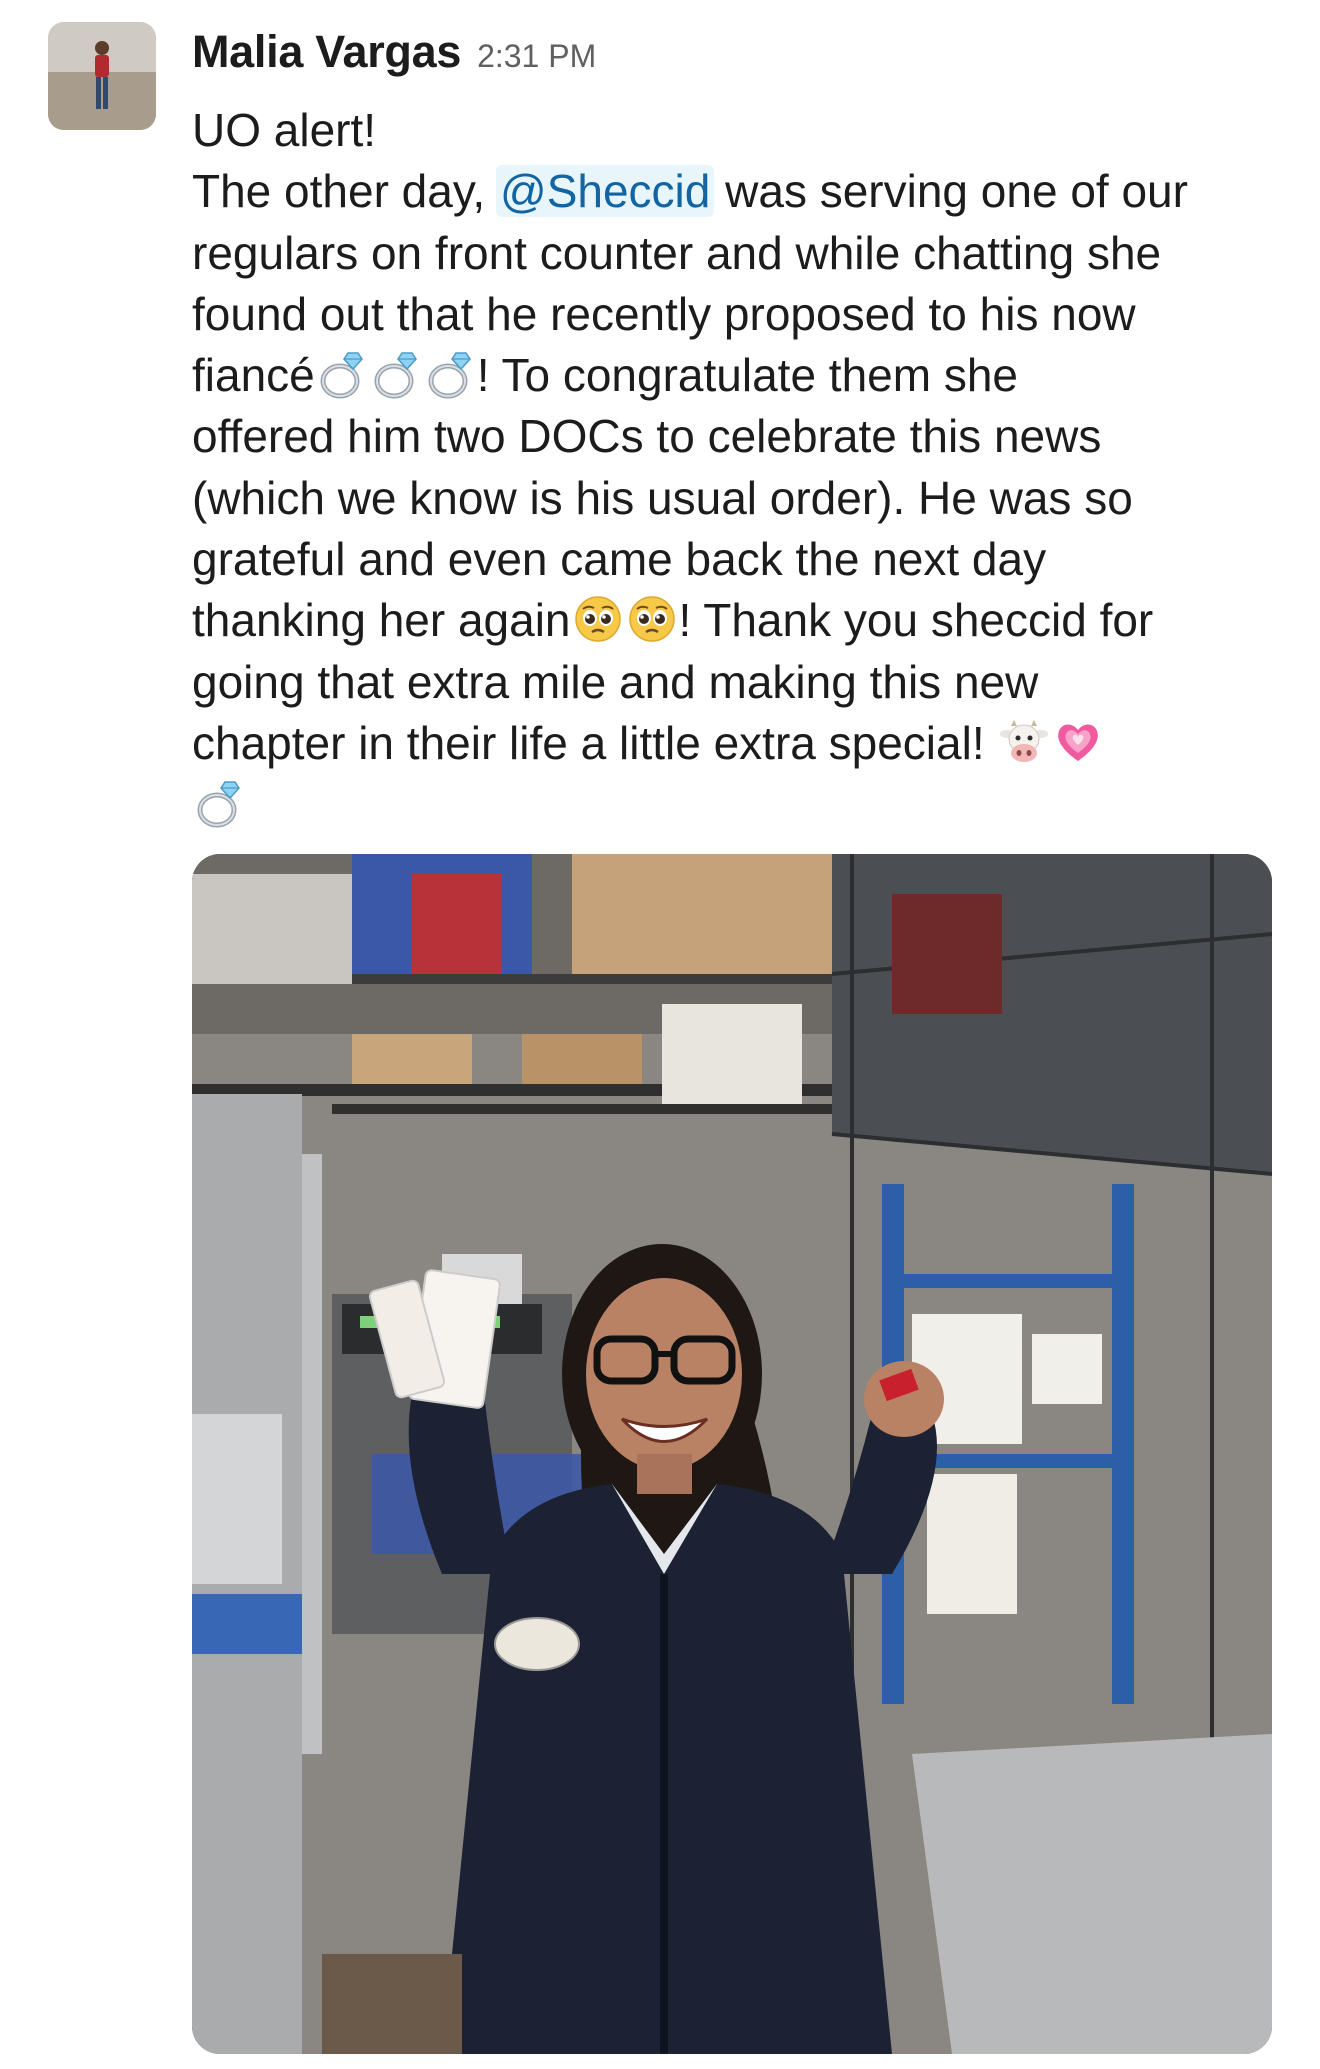 Image resolution: width=1320 pixels, height=2069 pixels. What do you see at coordinates (747, 375) in the screenshot?
I see `text-segment: ! To congratulate them she` at bounding box center [747, 375].